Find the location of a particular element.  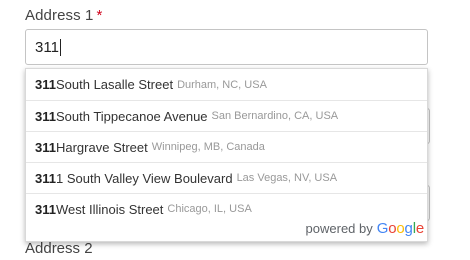

suggestion-secondary-text: Las Vegas, NV, USA is located at coordinates (287, 178).